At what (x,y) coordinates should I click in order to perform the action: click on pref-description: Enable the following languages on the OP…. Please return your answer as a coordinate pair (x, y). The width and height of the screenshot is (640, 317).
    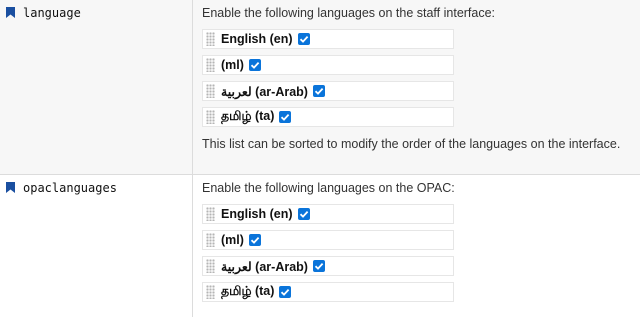
    Looking at the image, I should click on (328, 188).